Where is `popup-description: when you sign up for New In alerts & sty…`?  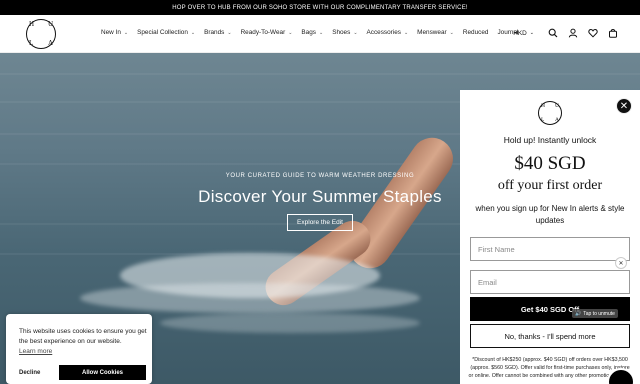
popup-description: when you sign up for New In alerts & sty… is located at coordinates (550, 214).